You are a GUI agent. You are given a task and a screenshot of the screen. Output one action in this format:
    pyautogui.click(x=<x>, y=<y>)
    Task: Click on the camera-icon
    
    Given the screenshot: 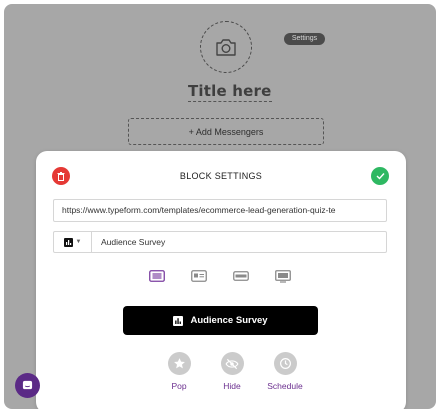 What is the action you would take?
    pyautogui.click(x=226, y=47)
    